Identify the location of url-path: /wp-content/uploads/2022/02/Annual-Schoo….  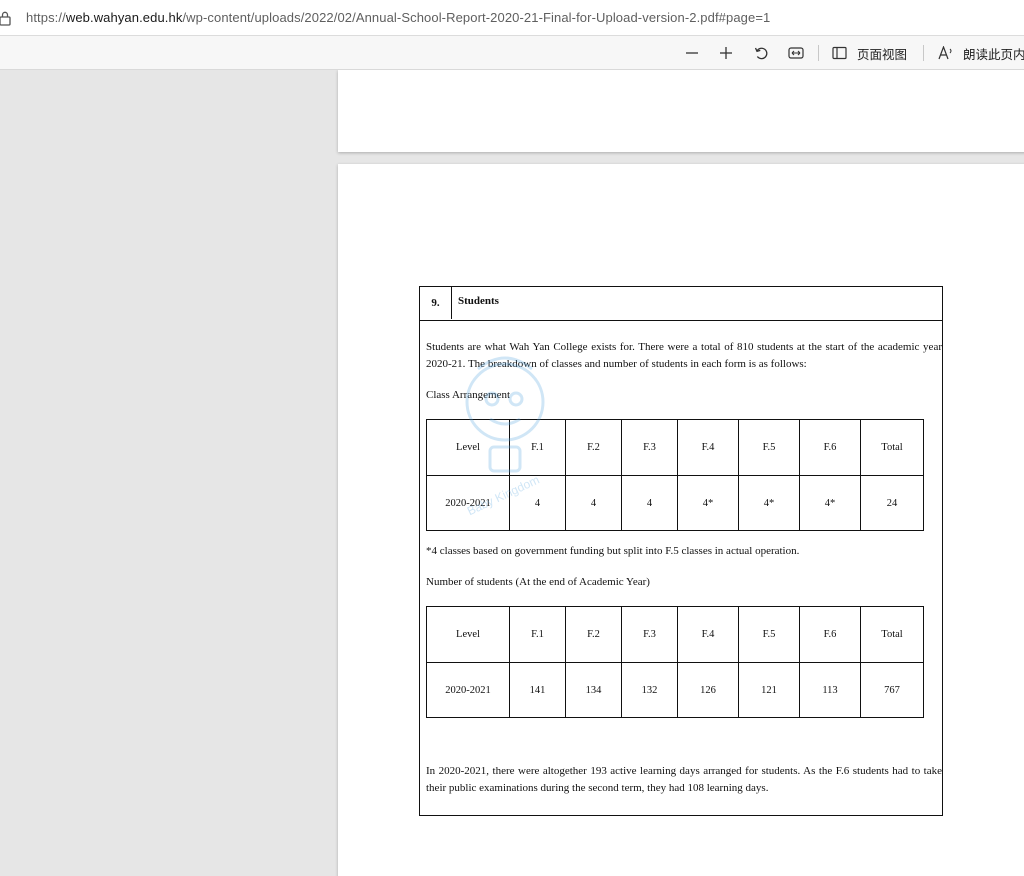
(476, 17).